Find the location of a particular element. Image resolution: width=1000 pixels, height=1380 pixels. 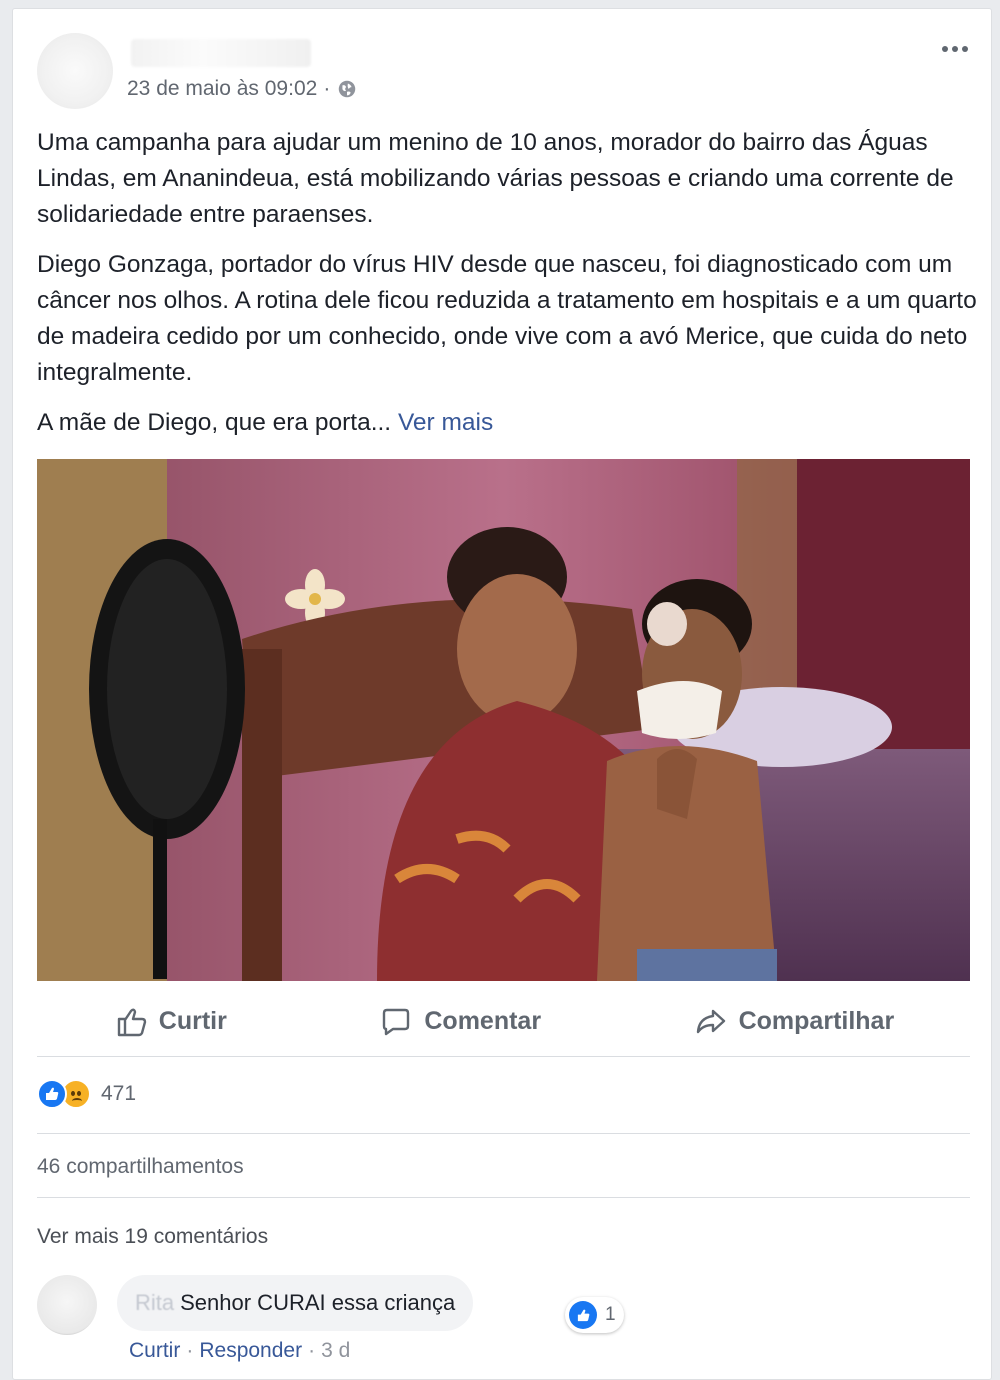

speech-bubble-icon is located at coordinates (396, 1021).